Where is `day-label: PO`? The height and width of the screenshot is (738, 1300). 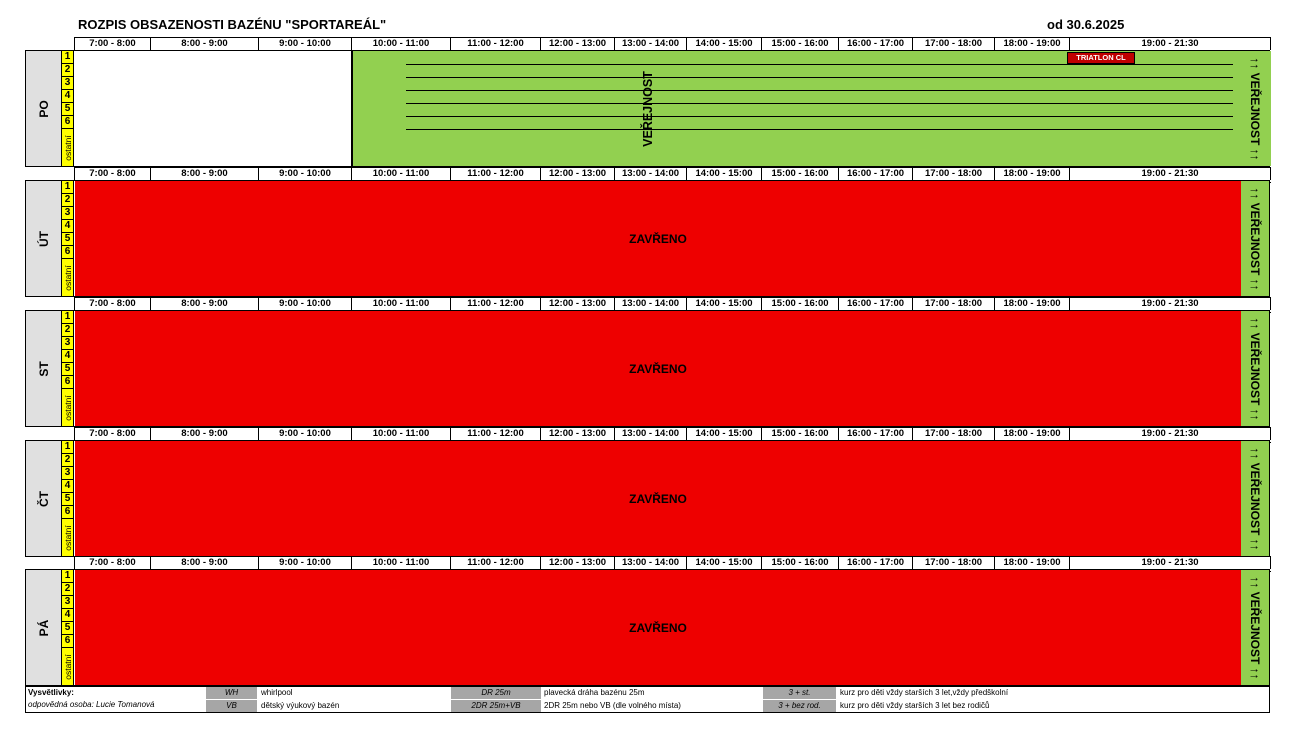 day-label: PO is located at coordinates (44, 108).